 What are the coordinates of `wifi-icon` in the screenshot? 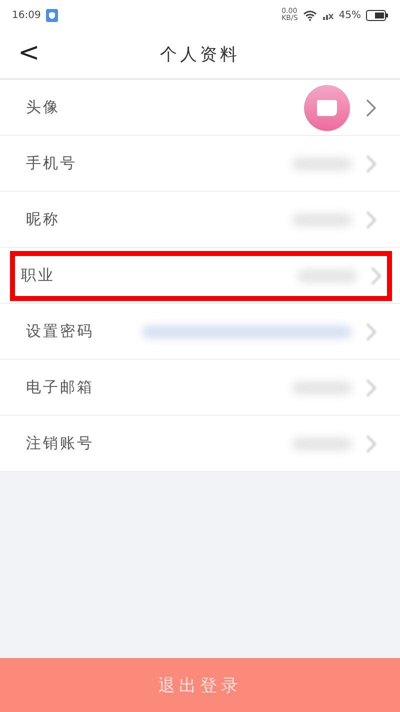 It's located at (309, 15).